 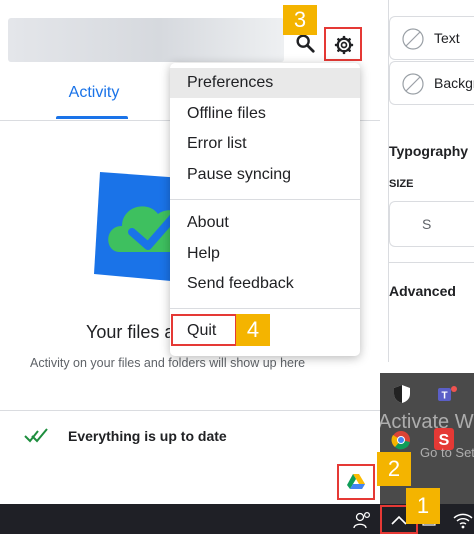 I want to click on menu-item-pause-syncing: Pause syncing, so click(x=265, y=175).